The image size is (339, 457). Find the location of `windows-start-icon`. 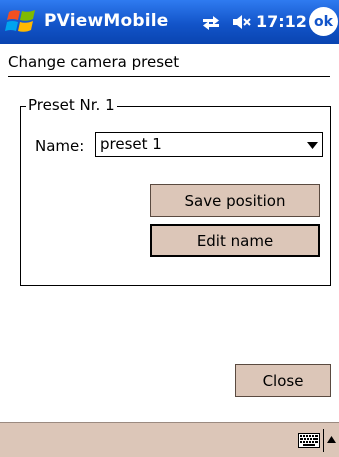

windows-start-icon is located at coordinates (22, 22).